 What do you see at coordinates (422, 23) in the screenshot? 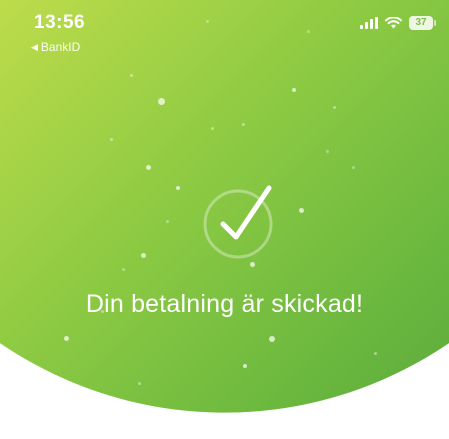
I see `battery-icon: 37` at bounding box center [422, 23].